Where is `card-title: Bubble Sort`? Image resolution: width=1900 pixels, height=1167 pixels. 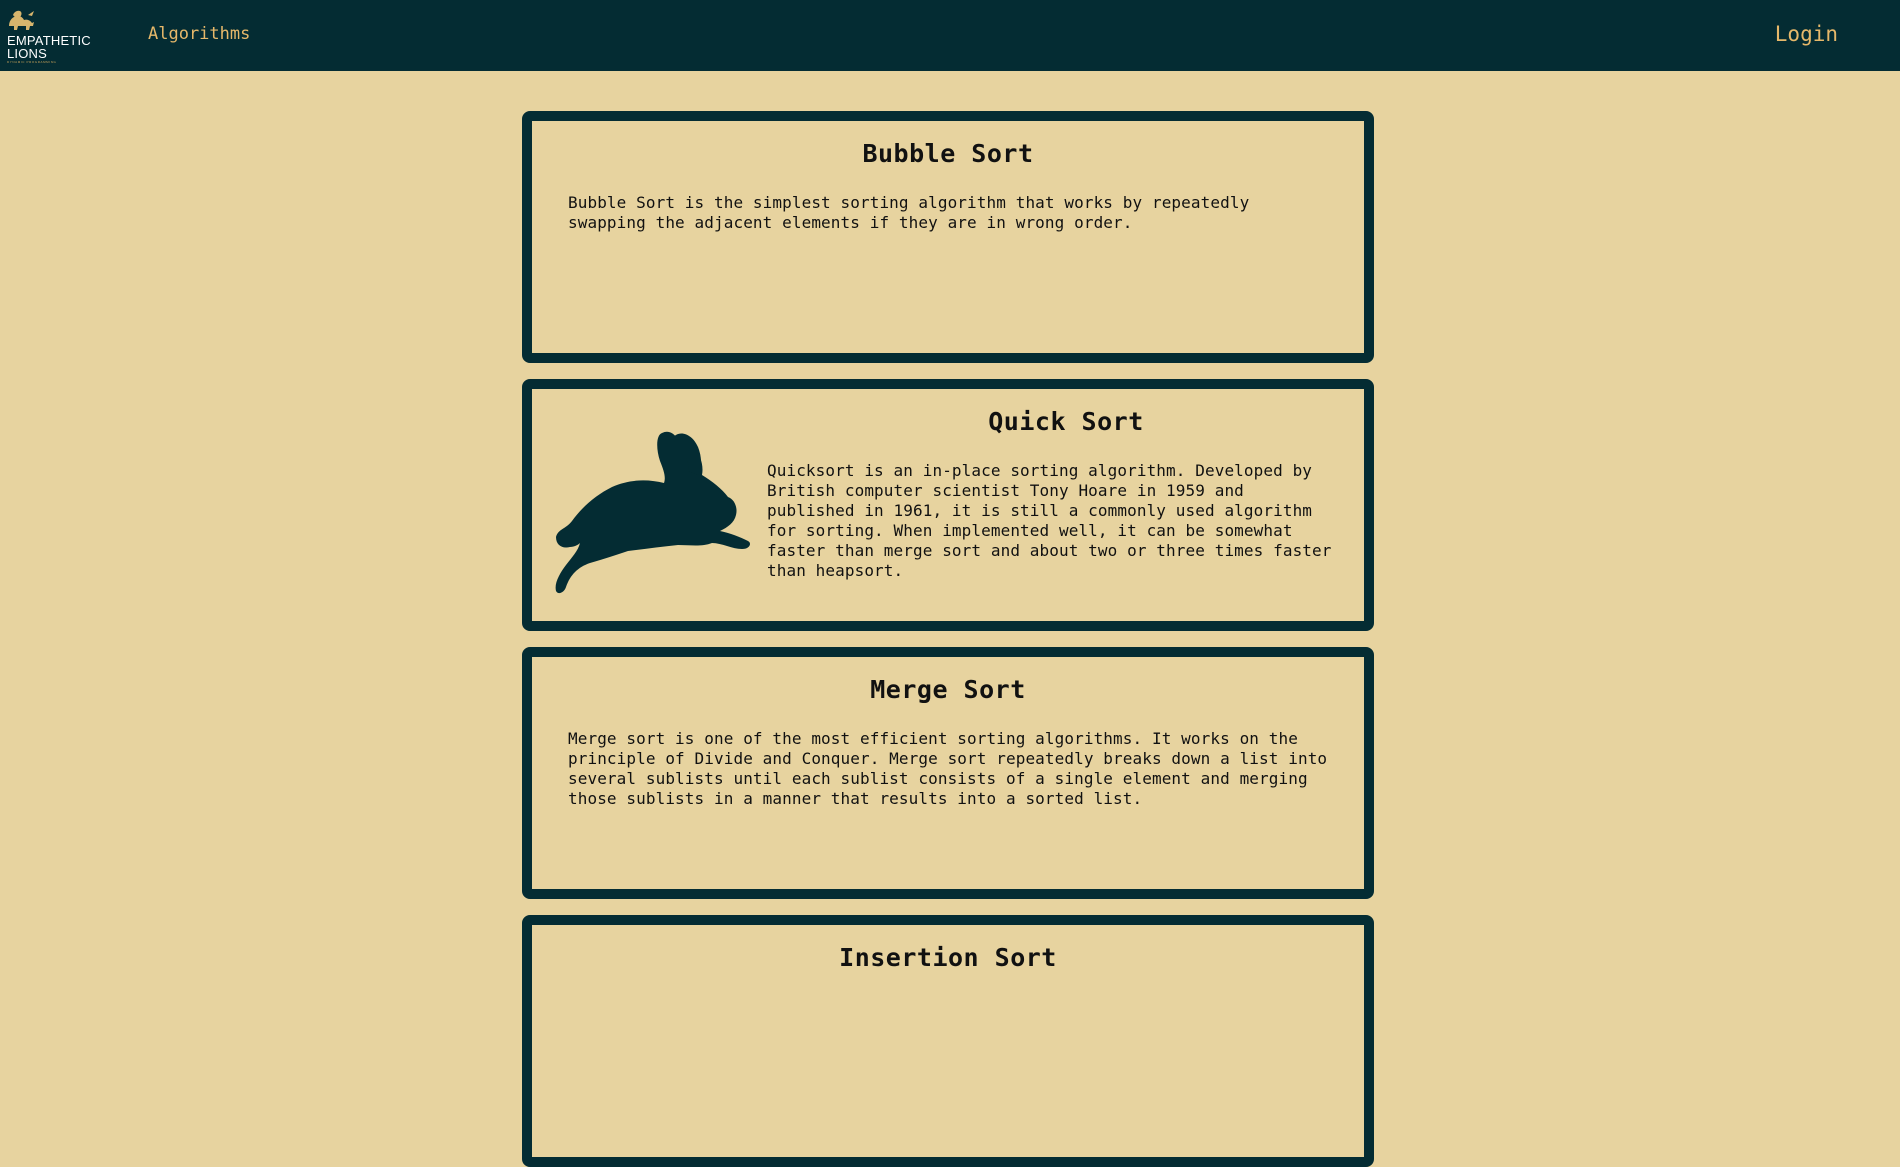 card-title: Bubble Sort is located at coordinates (948, 153).